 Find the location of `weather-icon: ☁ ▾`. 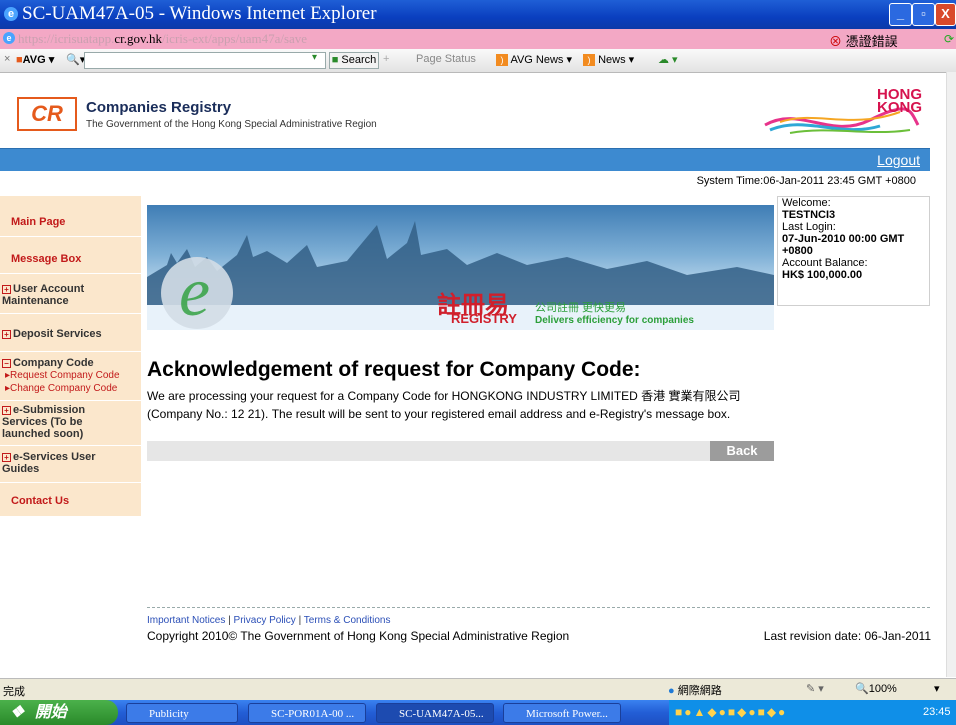

weather-icon: ☁ ▾ is located at coordinates (668, 59).